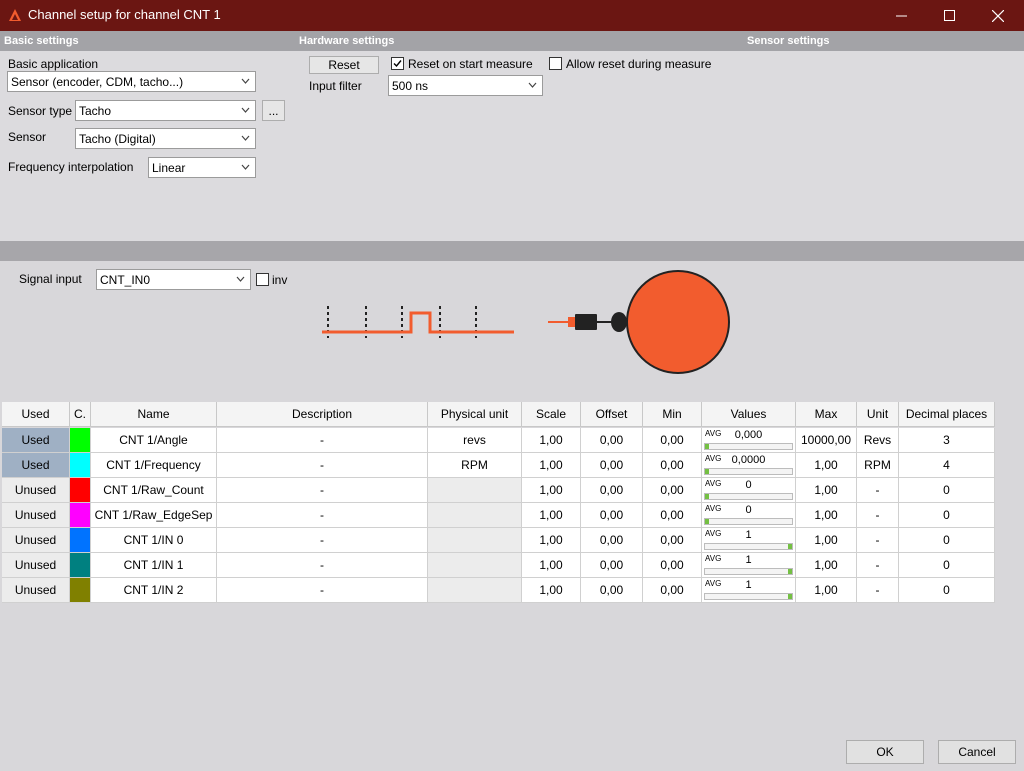  Describe the element at coordinates (322, 414) in the screenshot. I see `column-header-description: Description` at that location.